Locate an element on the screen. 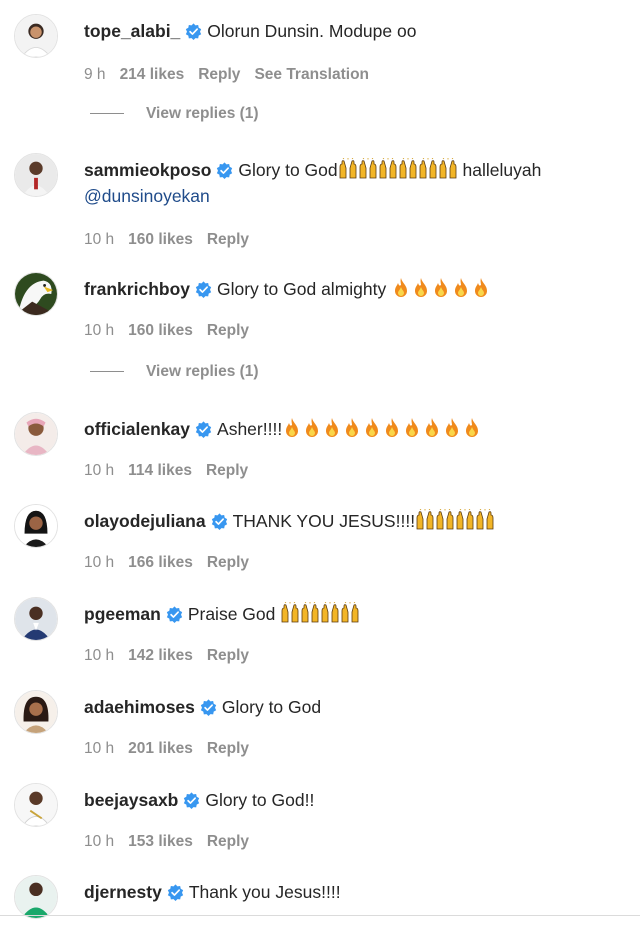 Image resolution: width=640 pixels, height=938 pixels. likes-count: 214 likes is located at coordinates (152, 74).